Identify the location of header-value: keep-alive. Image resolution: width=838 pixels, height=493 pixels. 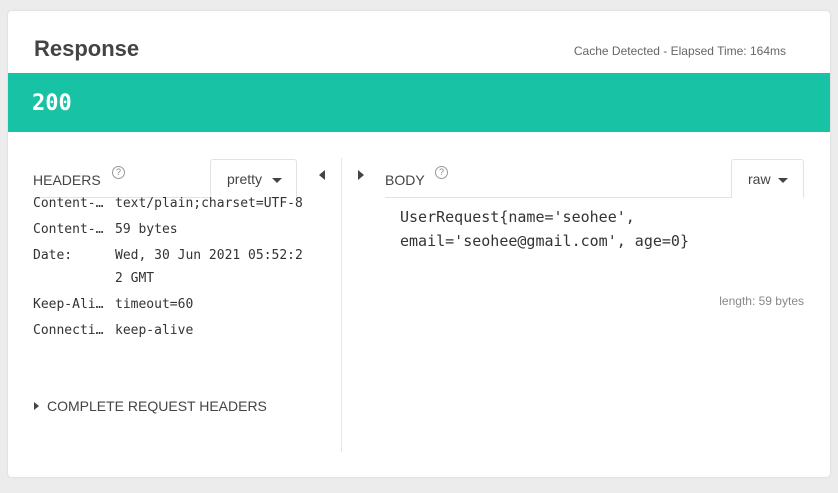
(154, 330).